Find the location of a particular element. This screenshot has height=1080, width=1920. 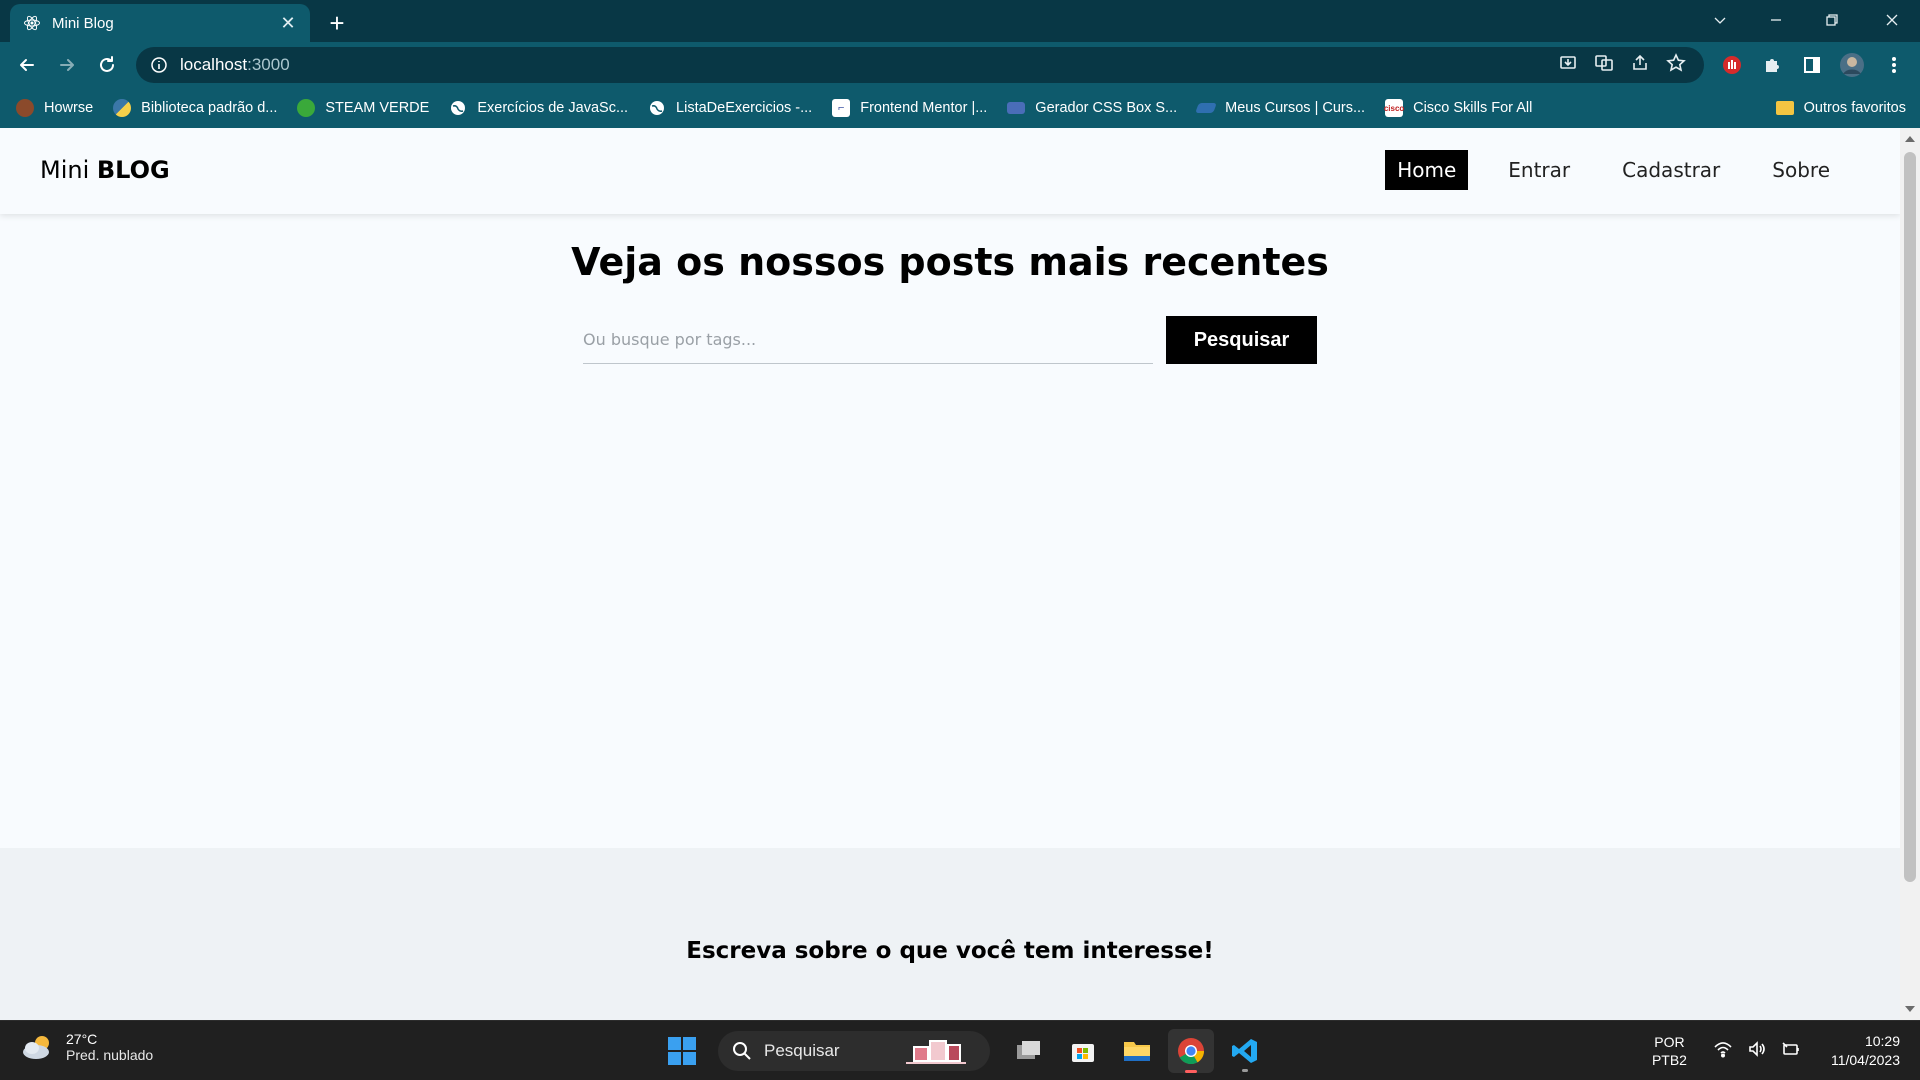

tab-title: Mini Blog is located at coordinates (83, 23).